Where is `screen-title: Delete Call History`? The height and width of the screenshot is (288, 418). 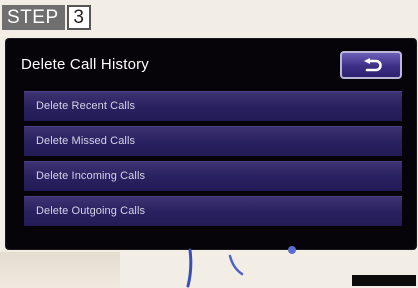 screen-title: Delete Call History is located at coordinates (85, 64).